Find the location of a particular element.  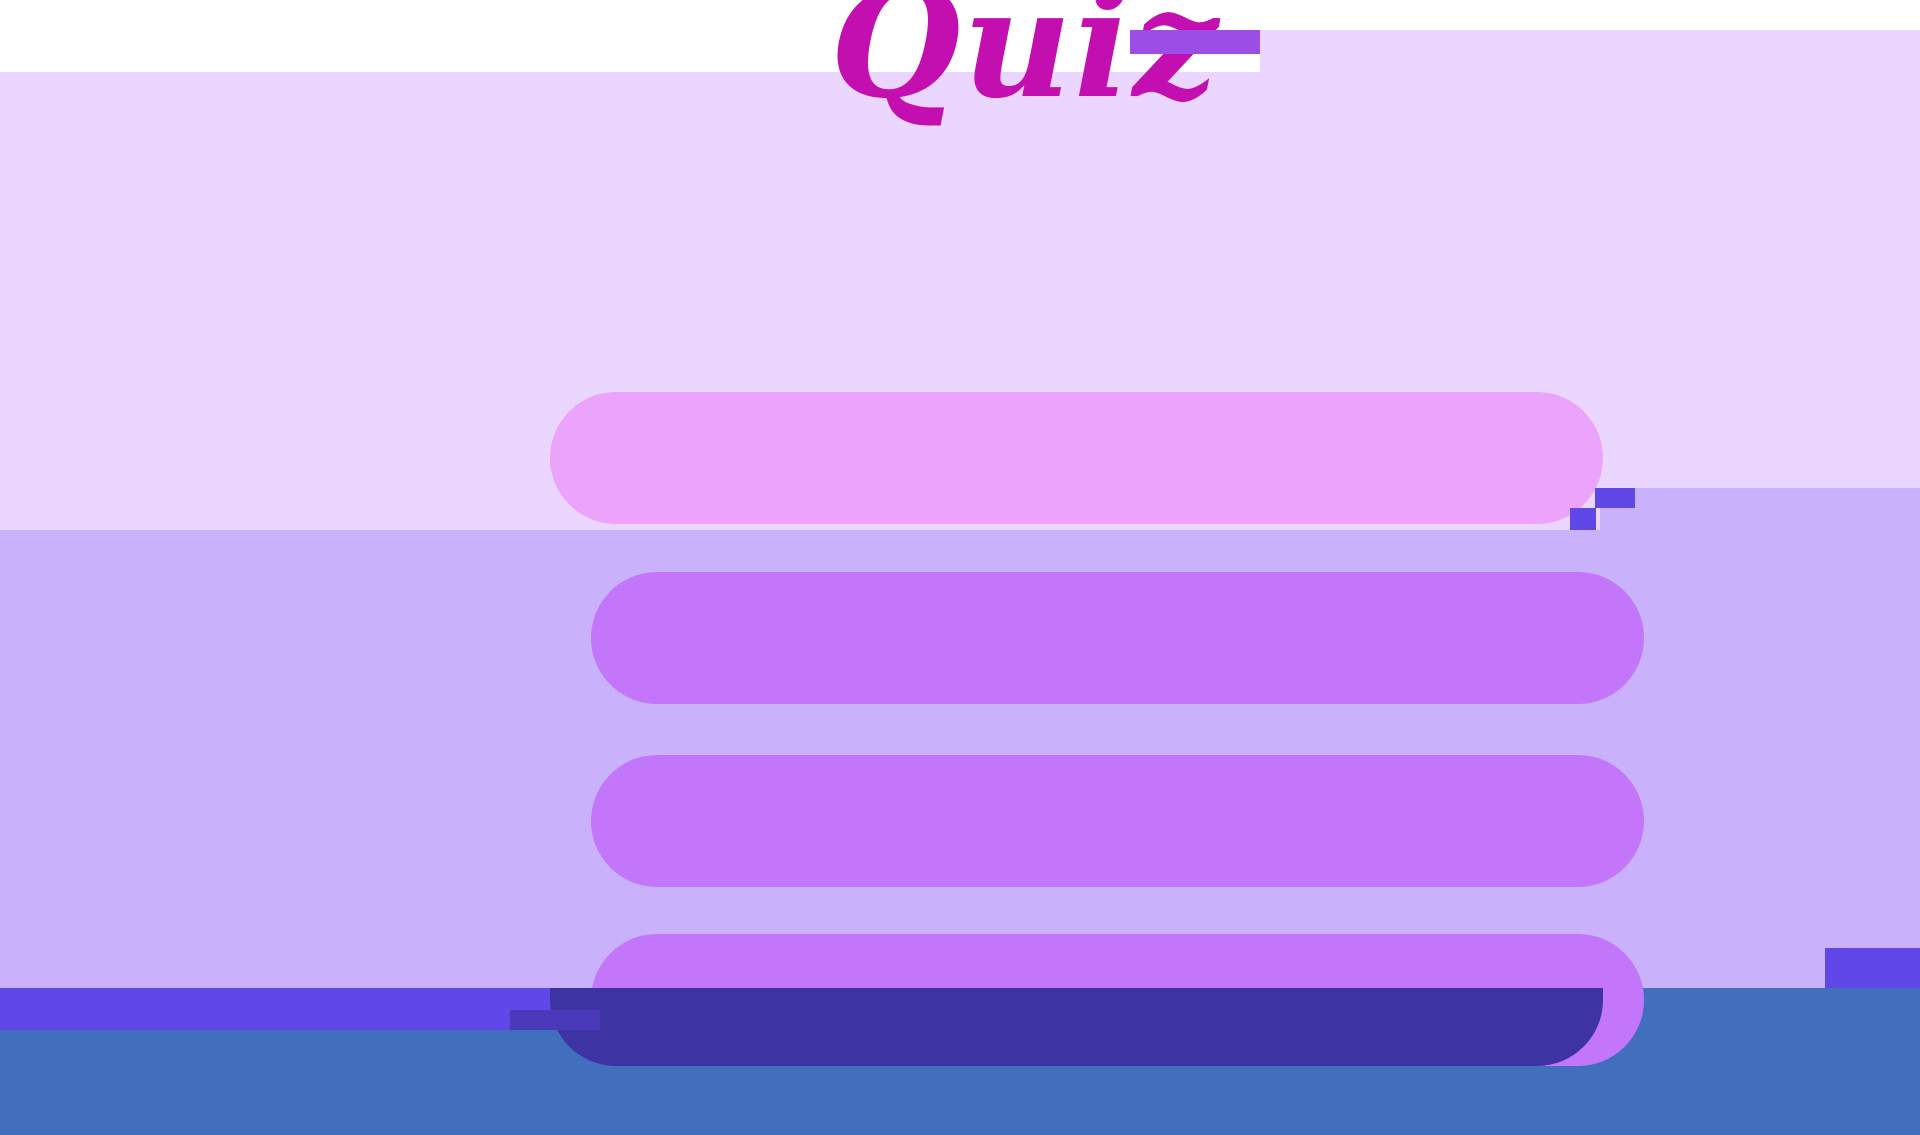

lilac-right-band is located at coordinates (1760, 509).